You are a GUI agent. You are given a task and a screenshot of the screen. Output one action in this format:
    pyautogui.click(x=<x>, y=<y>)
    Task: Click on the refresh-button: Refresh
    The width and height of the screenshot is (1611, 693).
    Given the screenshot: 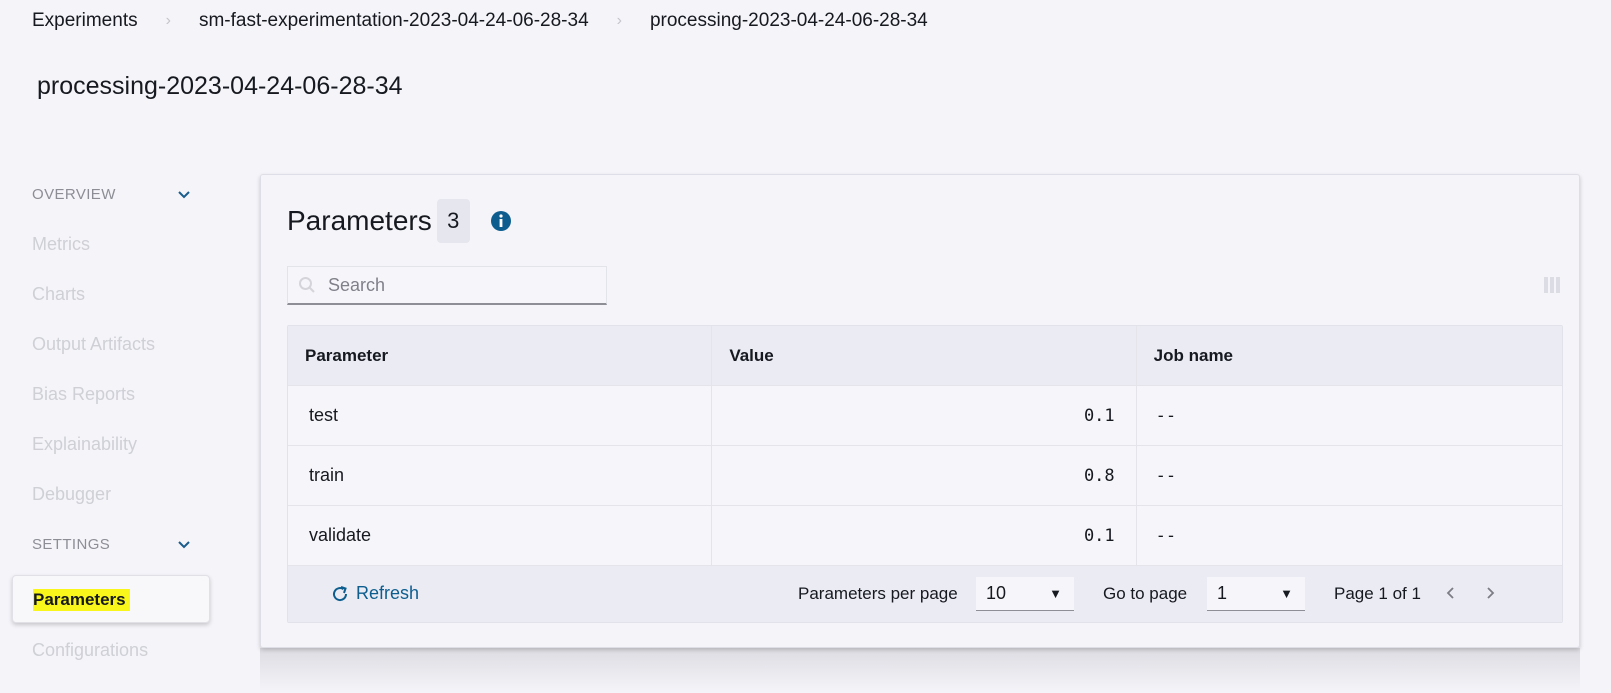 What is the action you would take?
    pyautogui.click(x=374, y=593)
    